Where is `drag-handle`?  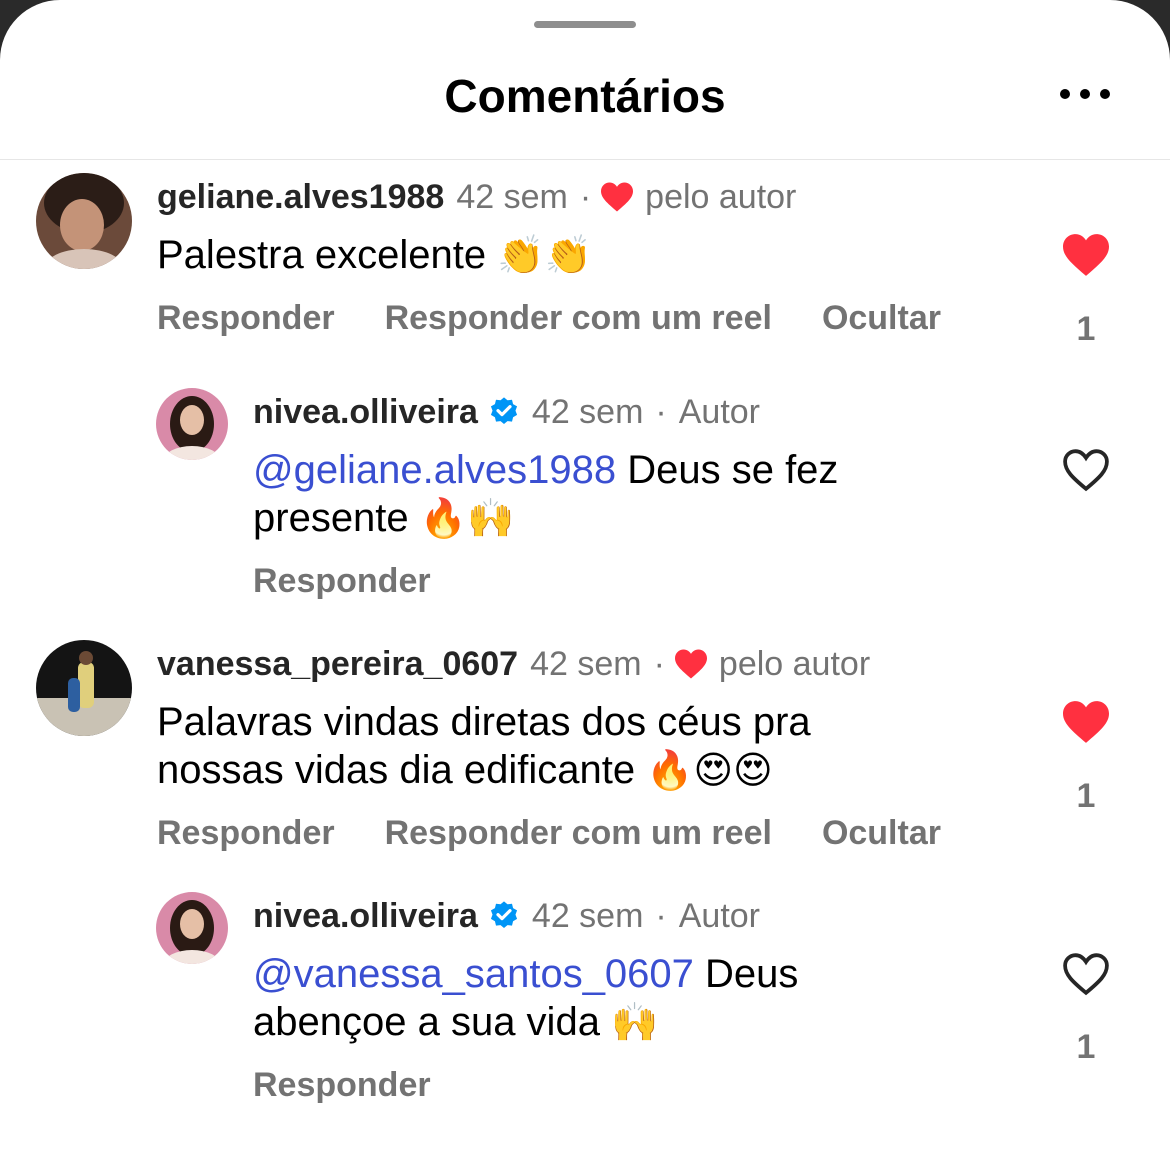
drag-handle is located at coordinates (585, 24).